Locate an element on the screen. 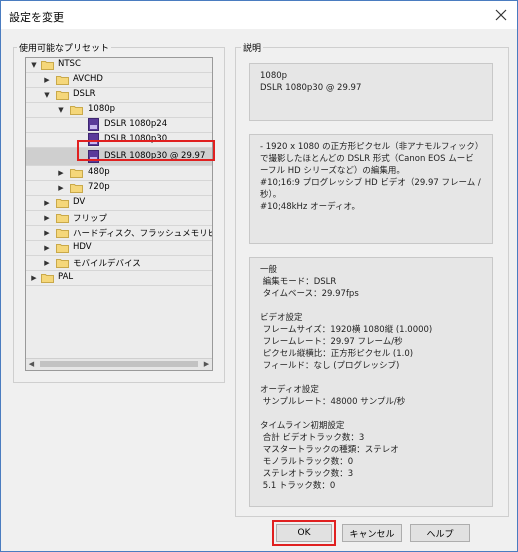 The image size is (518, 552). tree-node-label: NTSC is located at coordinates (69, 64).